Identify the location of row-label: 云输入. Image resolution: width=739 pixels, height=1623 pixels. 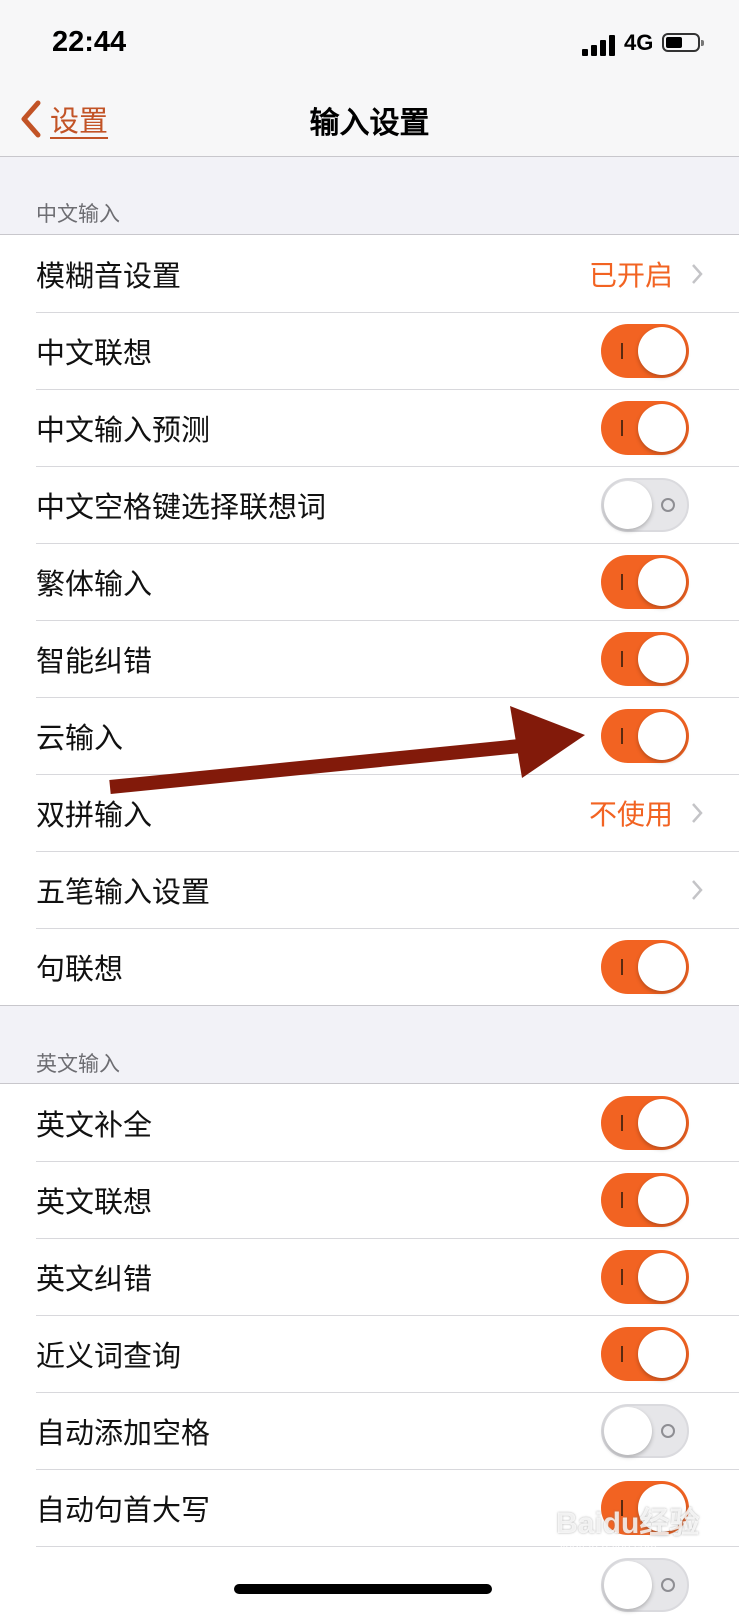
(80, 737).